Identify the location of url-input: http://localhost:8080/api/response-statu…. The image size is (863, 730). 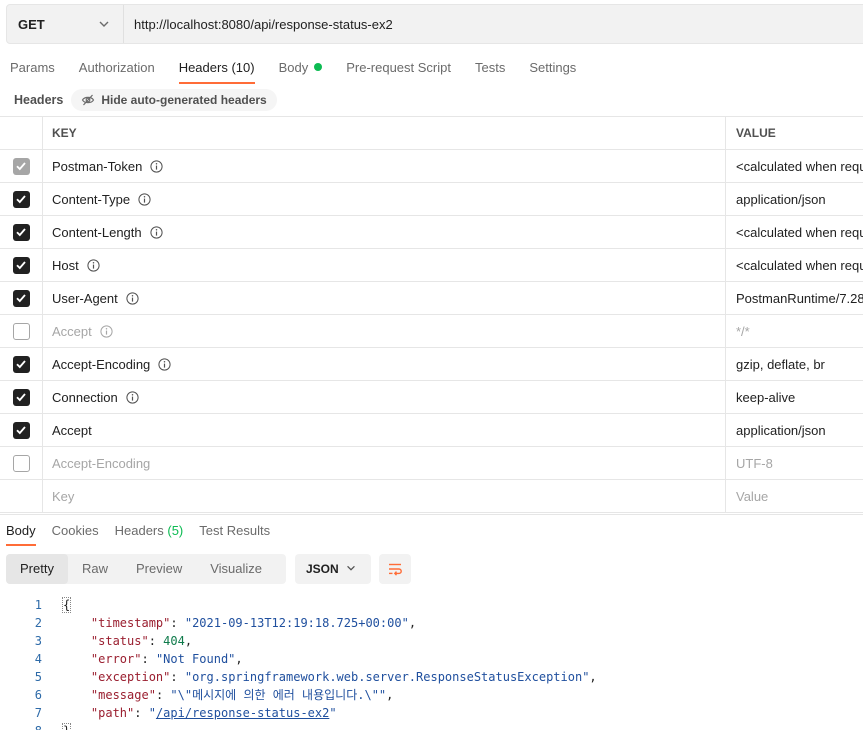
(258, 24).